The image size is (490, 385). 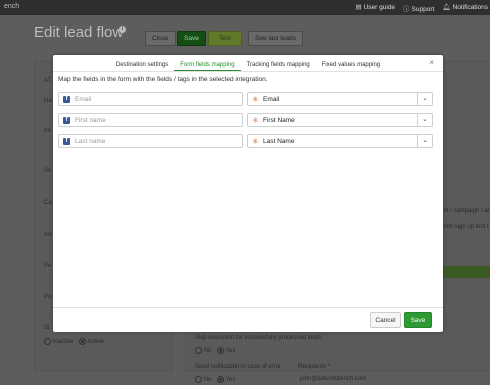 I want to click on skip-yes-radio, so click(x=221, y=350).